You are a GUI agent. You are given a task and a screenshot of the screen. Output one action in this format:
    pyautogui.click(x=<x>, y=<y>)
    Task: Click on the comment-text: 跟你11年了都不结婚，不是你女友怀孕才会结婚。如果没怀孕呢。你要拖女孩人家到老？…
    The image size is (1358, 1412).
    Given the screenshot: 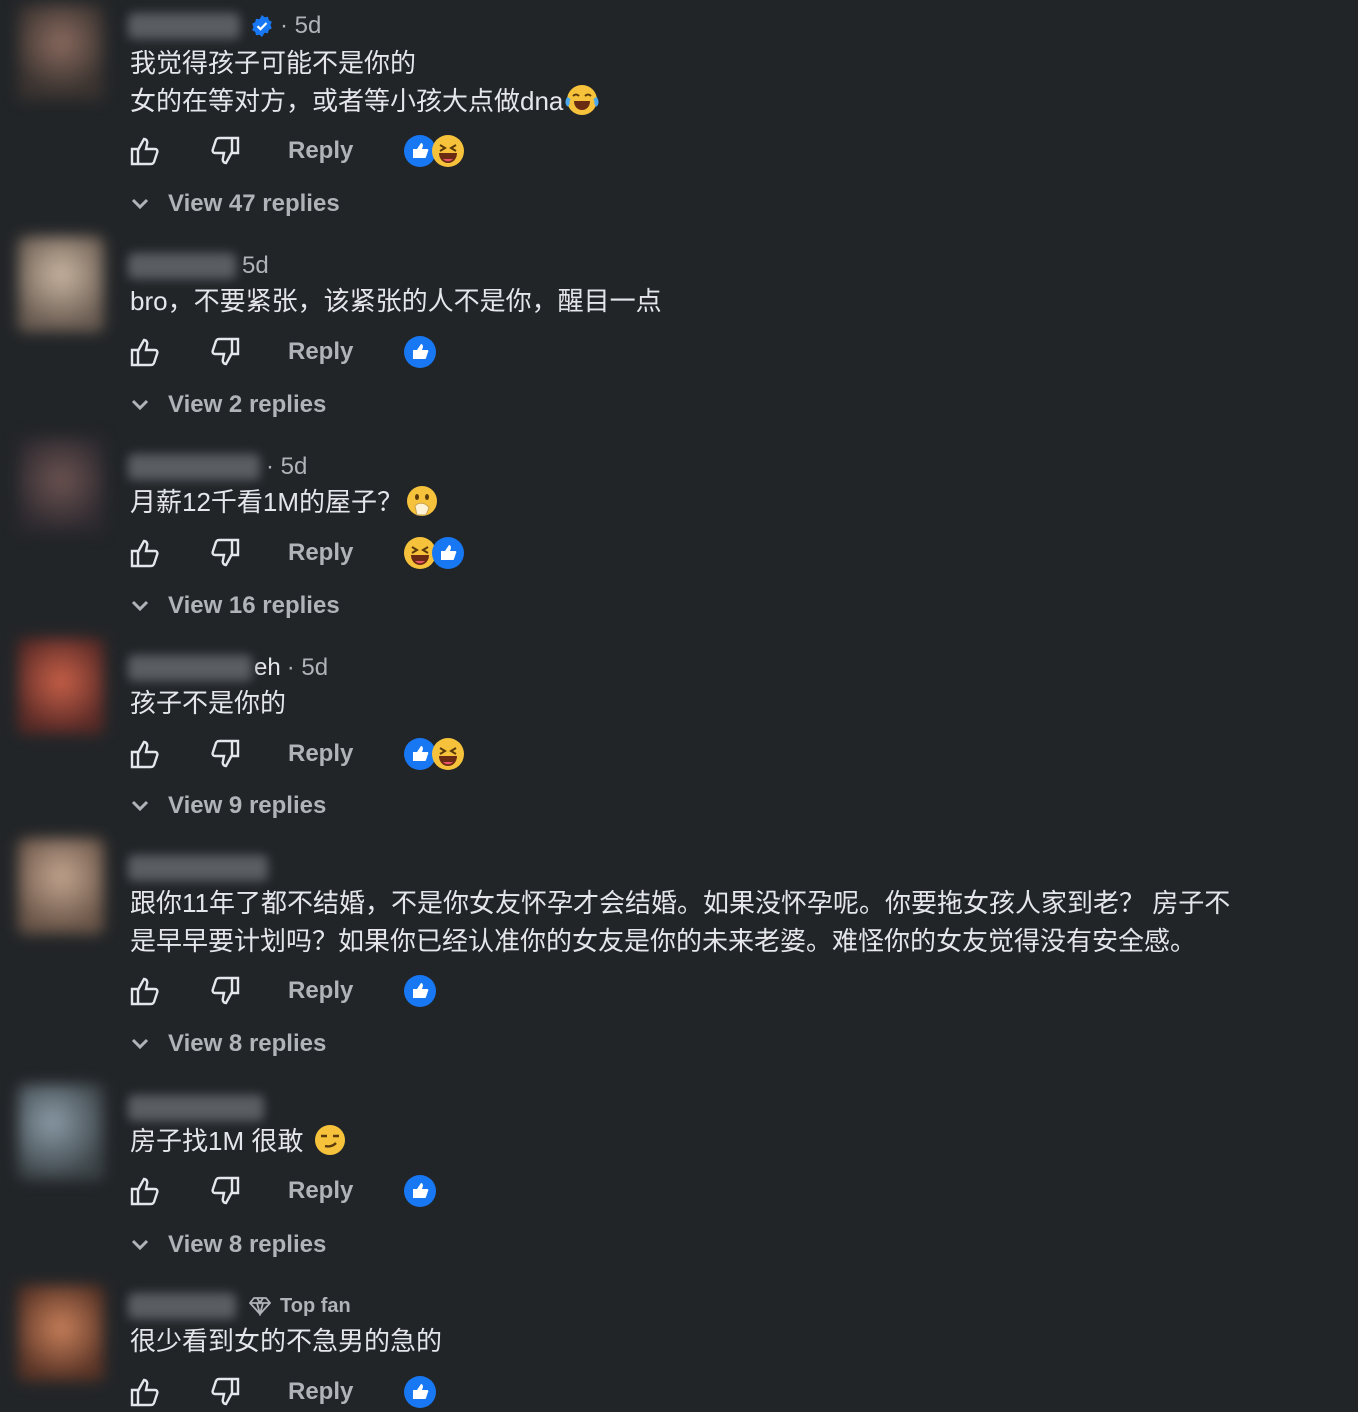 What is the action you would take?
    pyautogui.click(x=730, y=922)
    